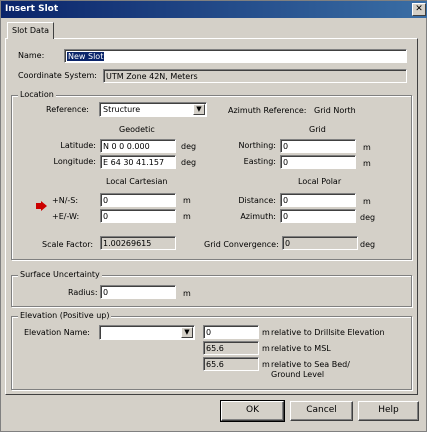  Describe the element at coordinates (74, 161) in the screenshot. I see `longitude-label: Longitude:` at that location.